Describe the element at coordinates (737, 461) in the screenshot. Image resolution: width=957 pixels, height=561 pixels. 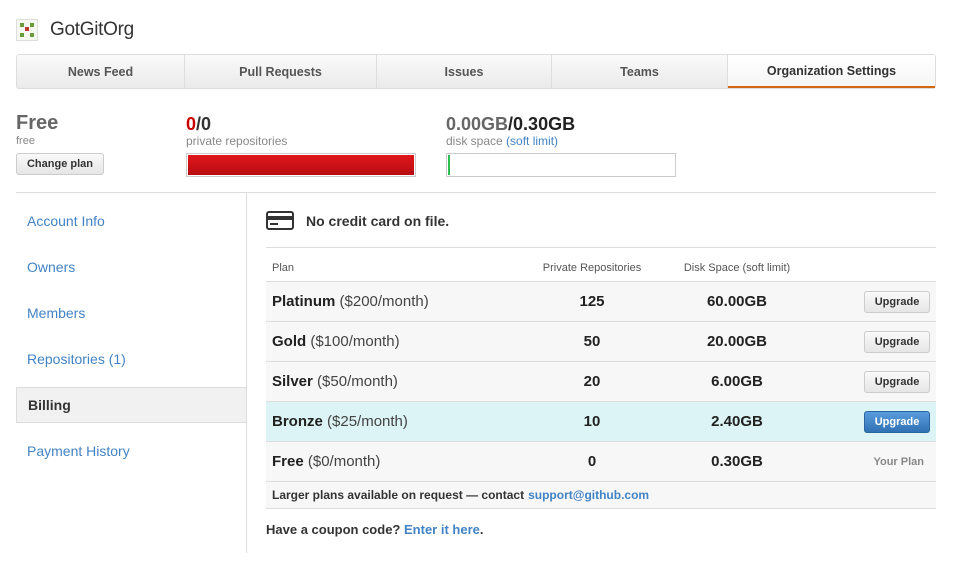
I see `plan-disk: 0.30GB` at that location.